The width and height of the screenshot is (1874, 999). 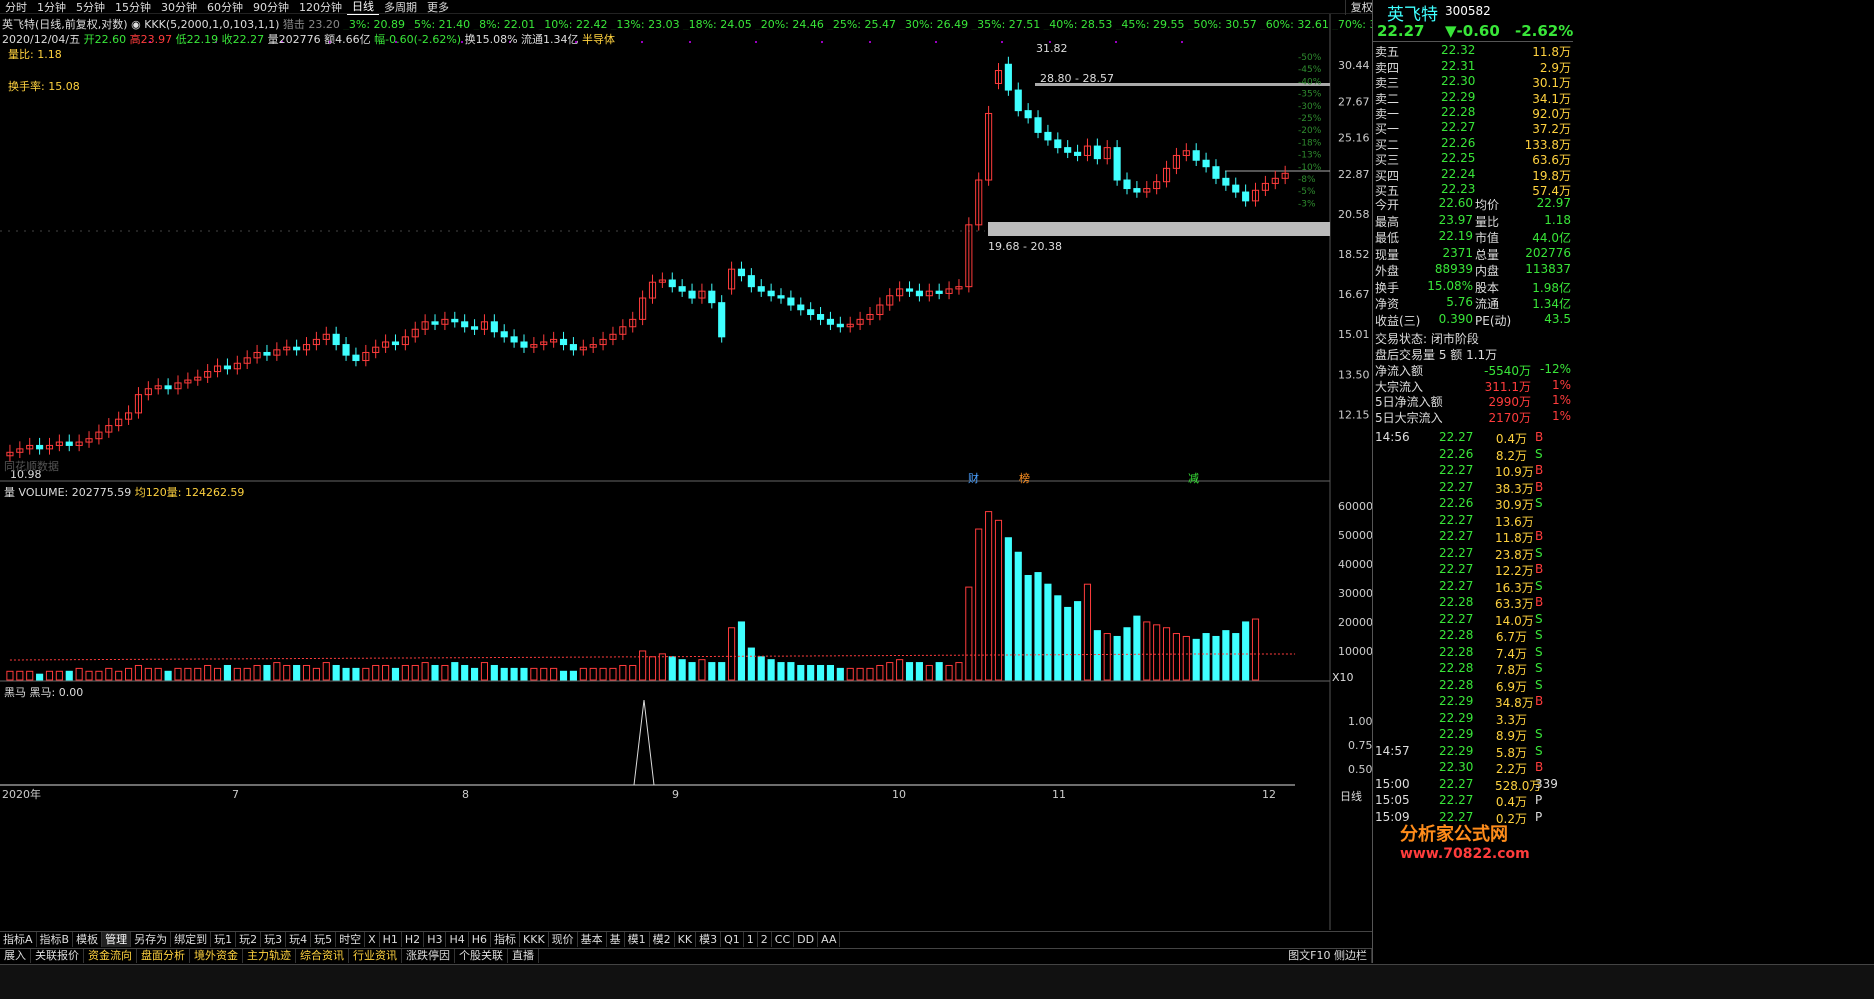 I want to click on indicator-tab-22: 基, so click(x=616, y=939).